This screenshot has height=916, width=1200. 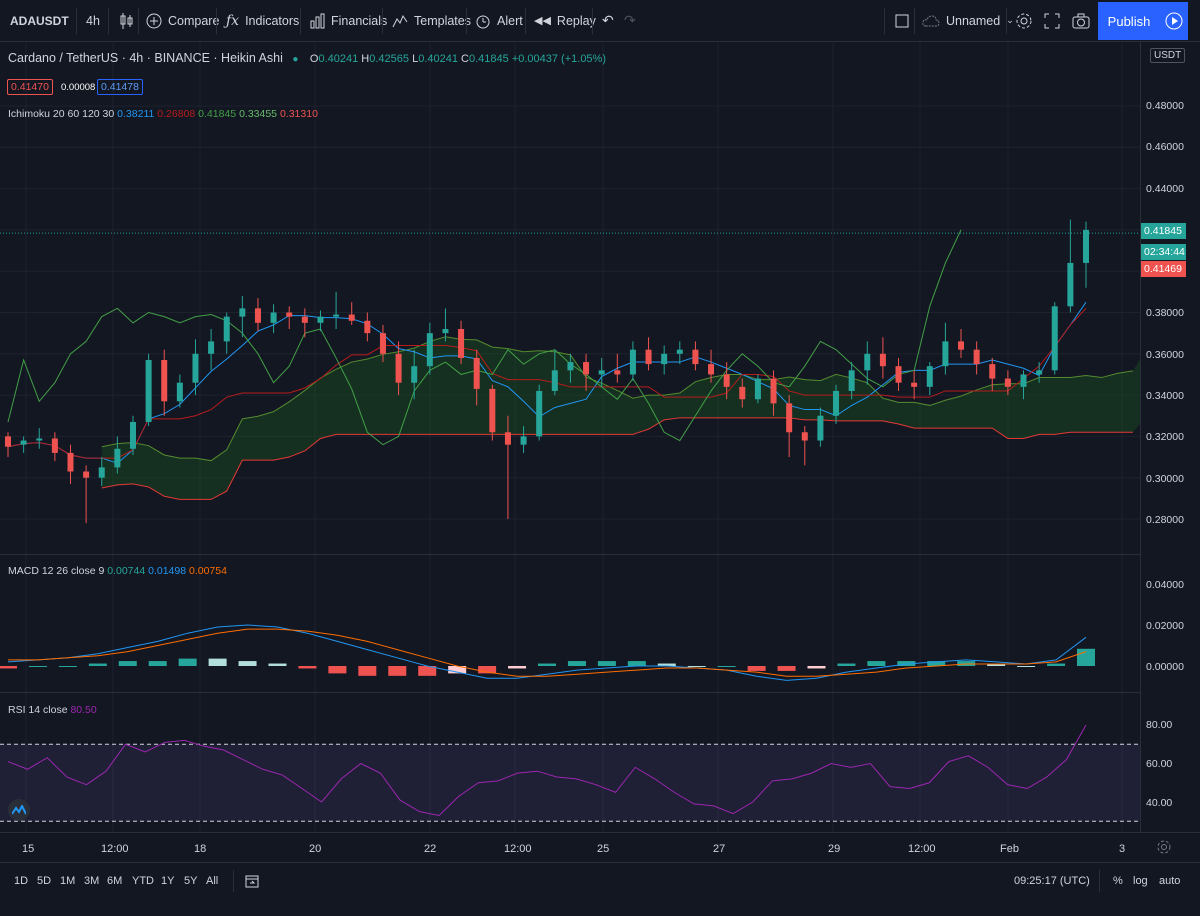 I want to click on indicators-button: ƒx Indicators, so click(x=262, y=20).